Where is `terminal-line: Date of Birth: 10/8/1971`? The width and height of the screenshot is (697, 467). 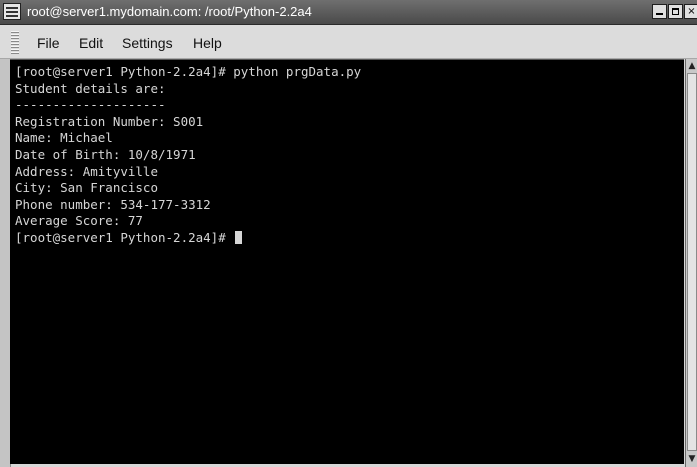 terminal-line: Date of Birth: 10/8/1971 is located at coordinates (105, 154).